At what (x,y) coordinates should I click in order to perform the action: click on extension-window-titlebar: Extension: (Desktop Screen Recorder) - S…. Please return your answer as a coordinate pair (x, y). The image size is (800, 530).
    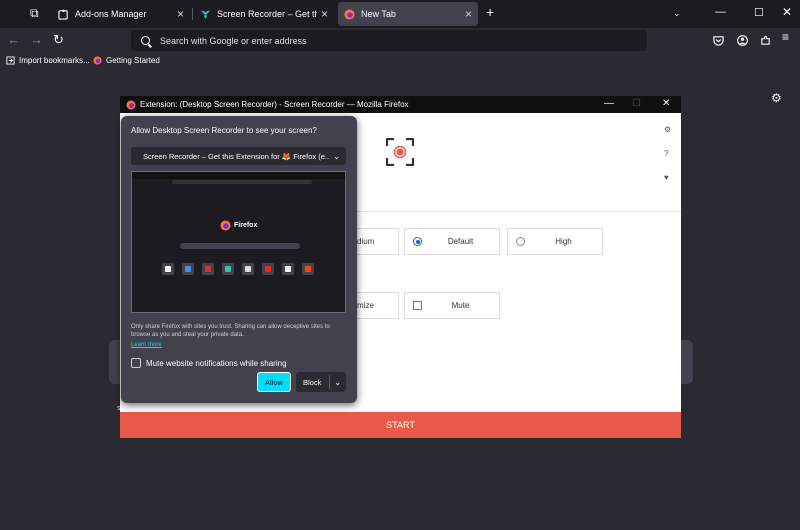
    Looking at the image, I should click on (400, 104).